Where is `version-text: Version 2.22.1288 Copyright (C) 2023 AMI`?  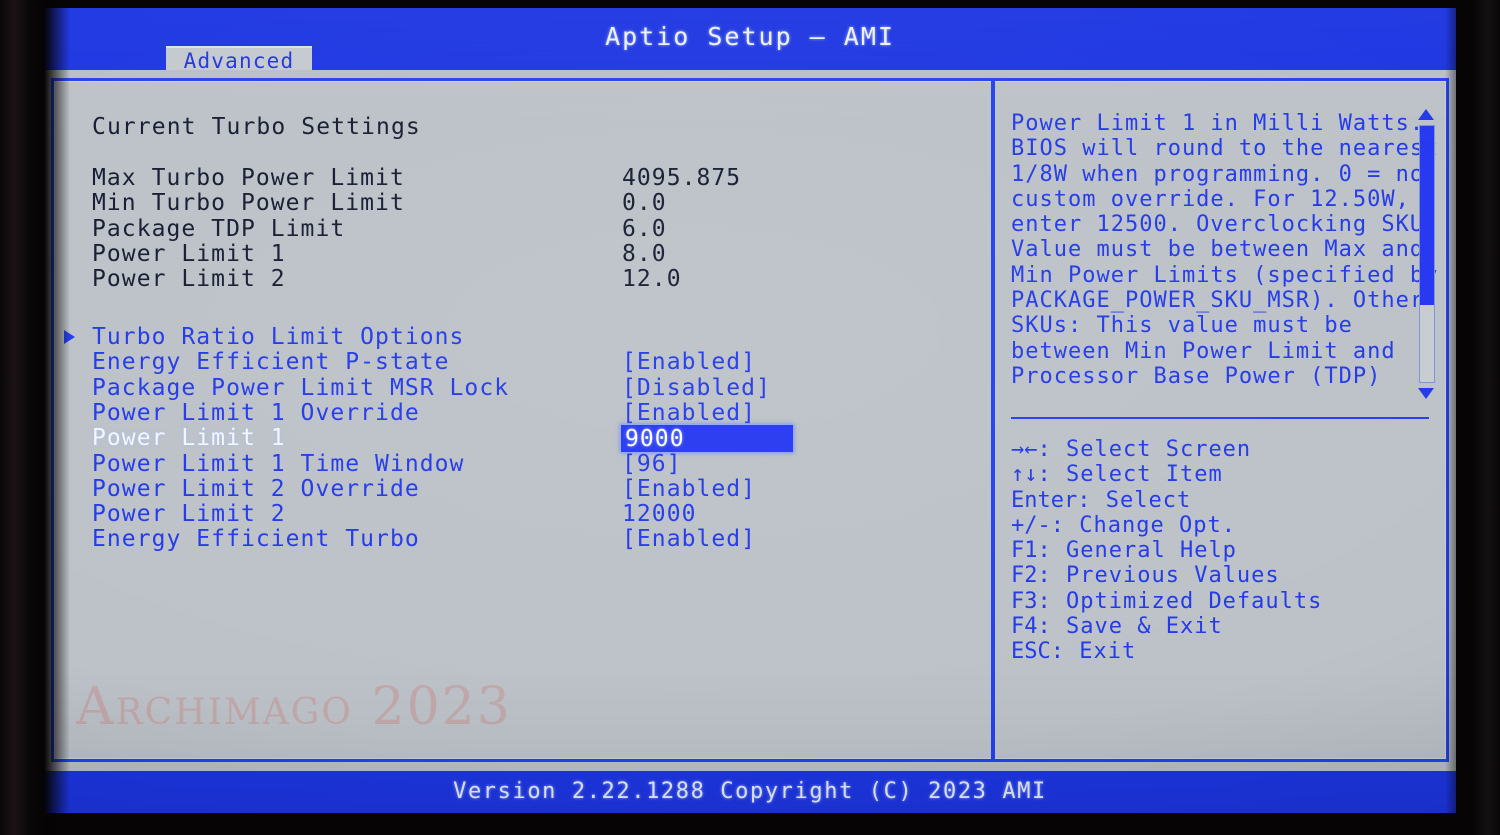 version-text: Version 2.22.1288 Copyright (C) 2023 AMI is located at coordinates (750, 791).